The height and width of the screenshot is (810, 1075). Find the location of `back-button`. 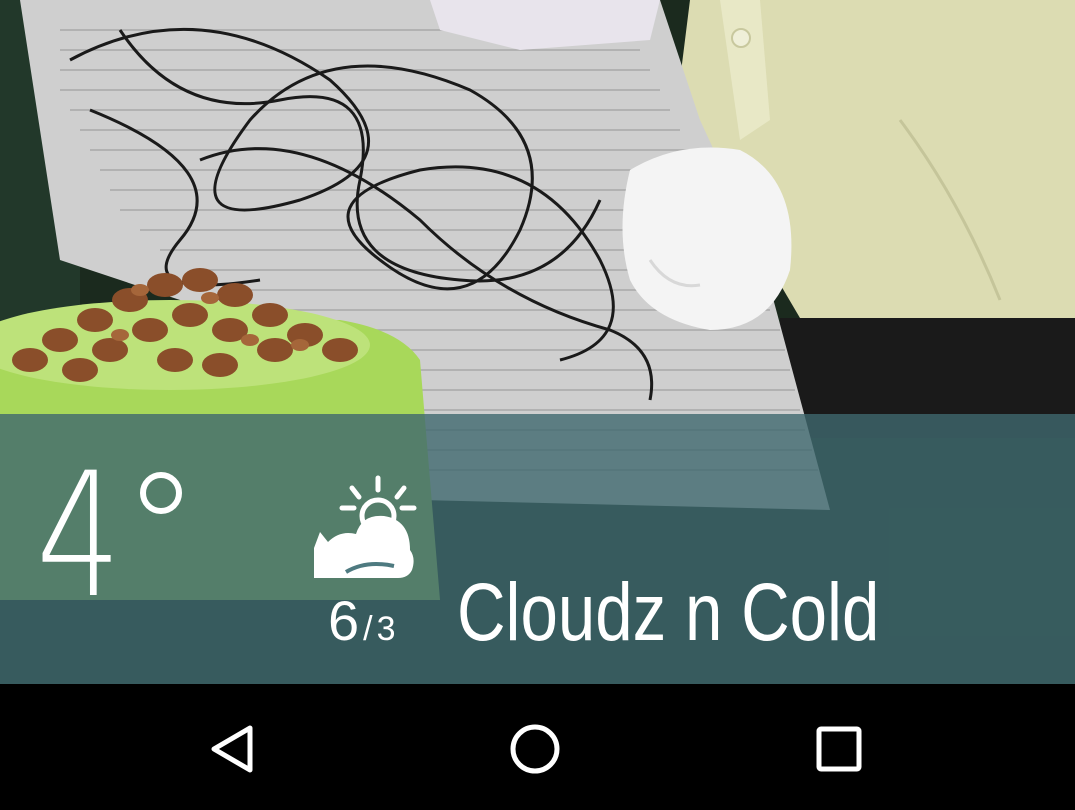

back-button is located at coordinates (233, 749).